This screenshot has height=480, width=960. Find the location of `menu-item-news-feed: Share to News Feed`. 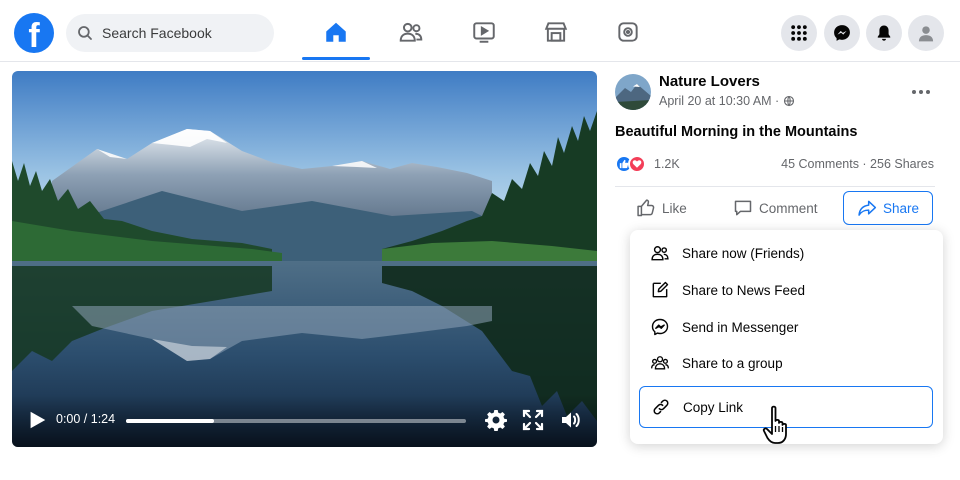

menu-item-news-feed: Share to News Feed is located at coordinates (786, 290).